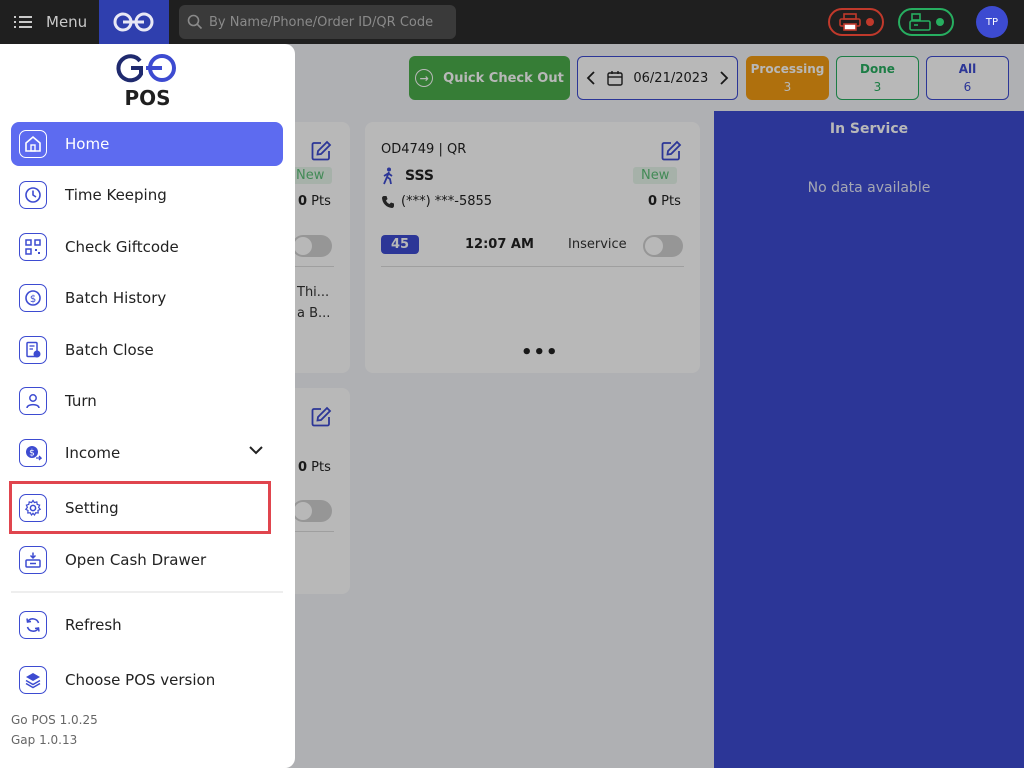 Image resolution: width=1024 pixels, height=768 pixels. What do you see at coordinates (195, 22) in the screenshot?
I see `search-icon` at bounding box center [195, 22].